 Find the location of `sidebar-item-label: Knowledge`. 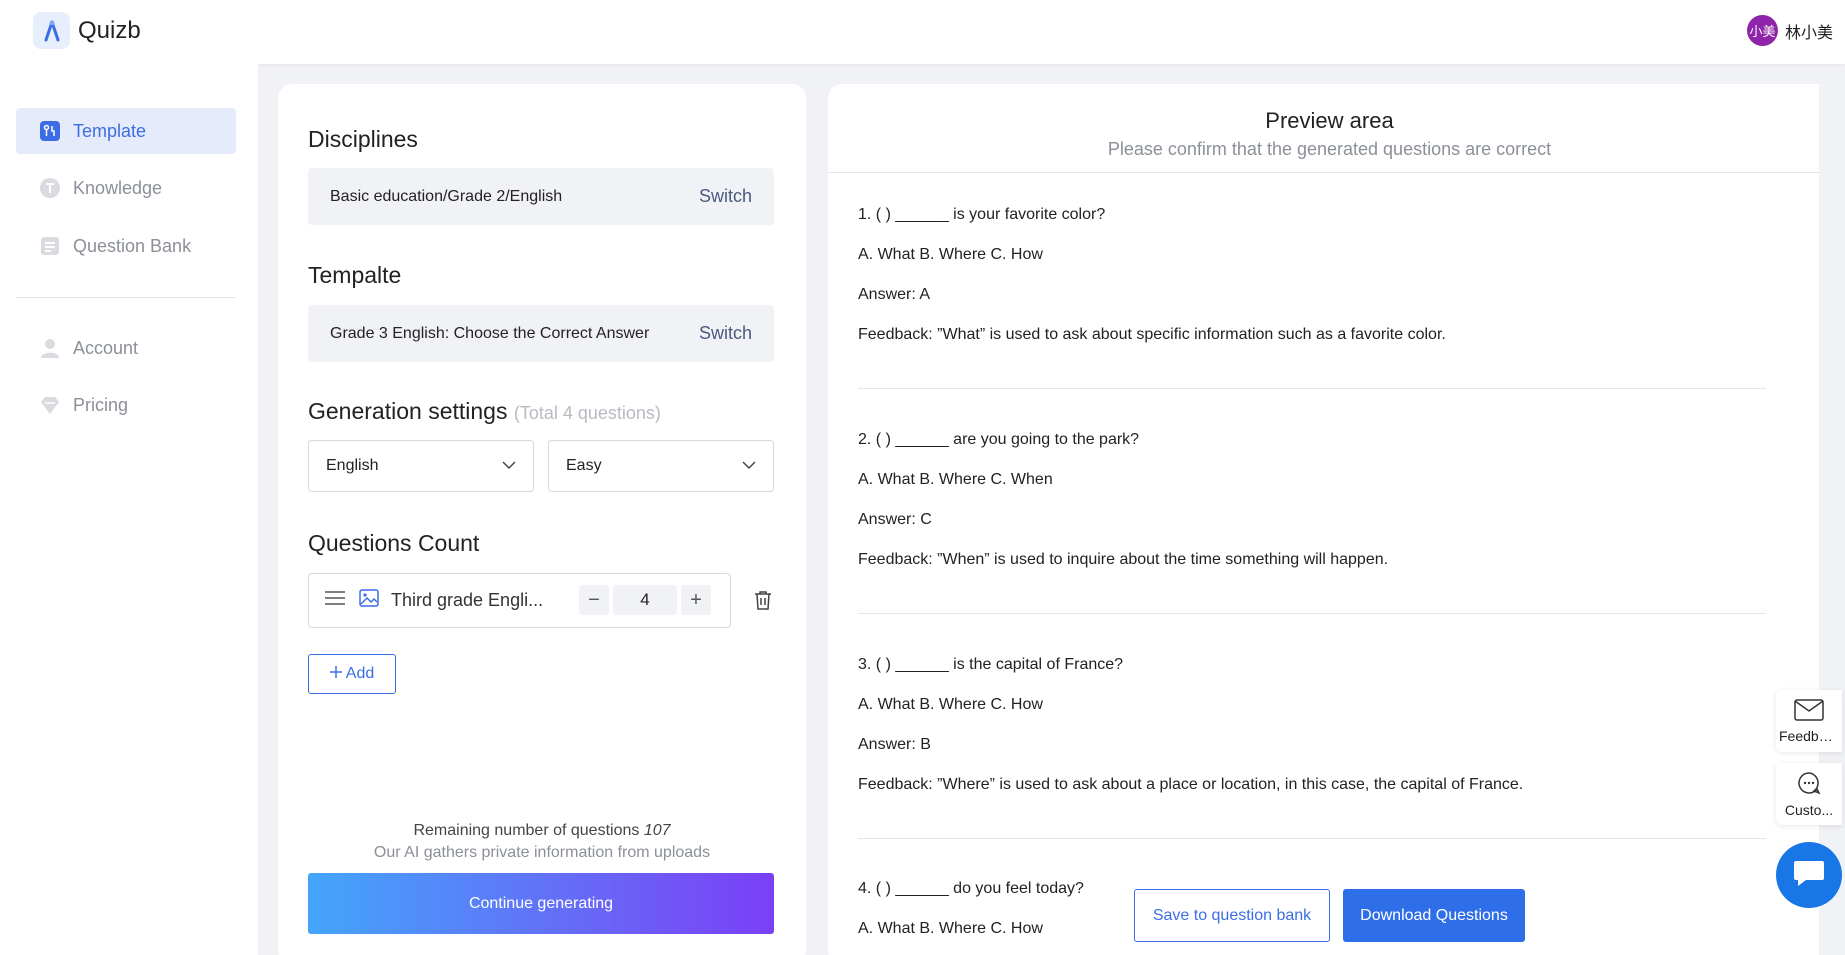

sidebar-item-label: Knowledge is located at coordinates (118, 187).